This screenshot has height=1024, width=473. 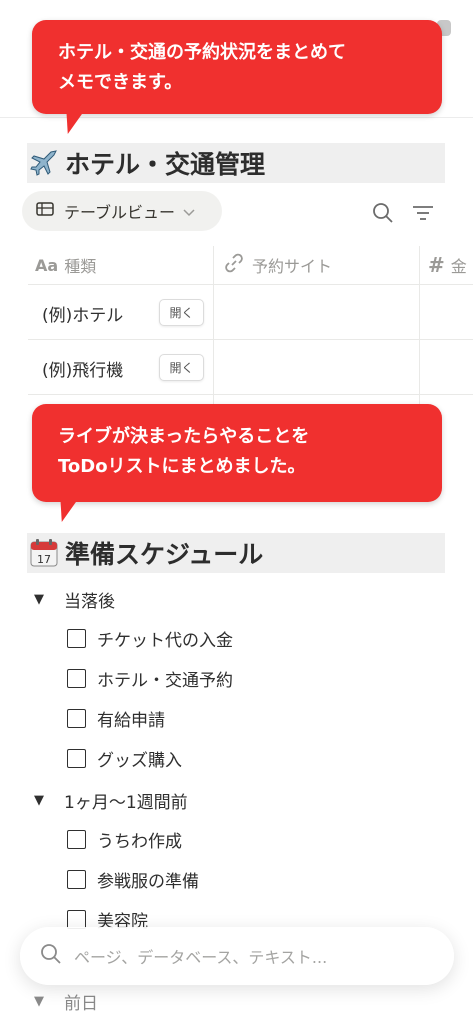 I want to click on text-property-icon: Aa, so click(x=47, y=265).